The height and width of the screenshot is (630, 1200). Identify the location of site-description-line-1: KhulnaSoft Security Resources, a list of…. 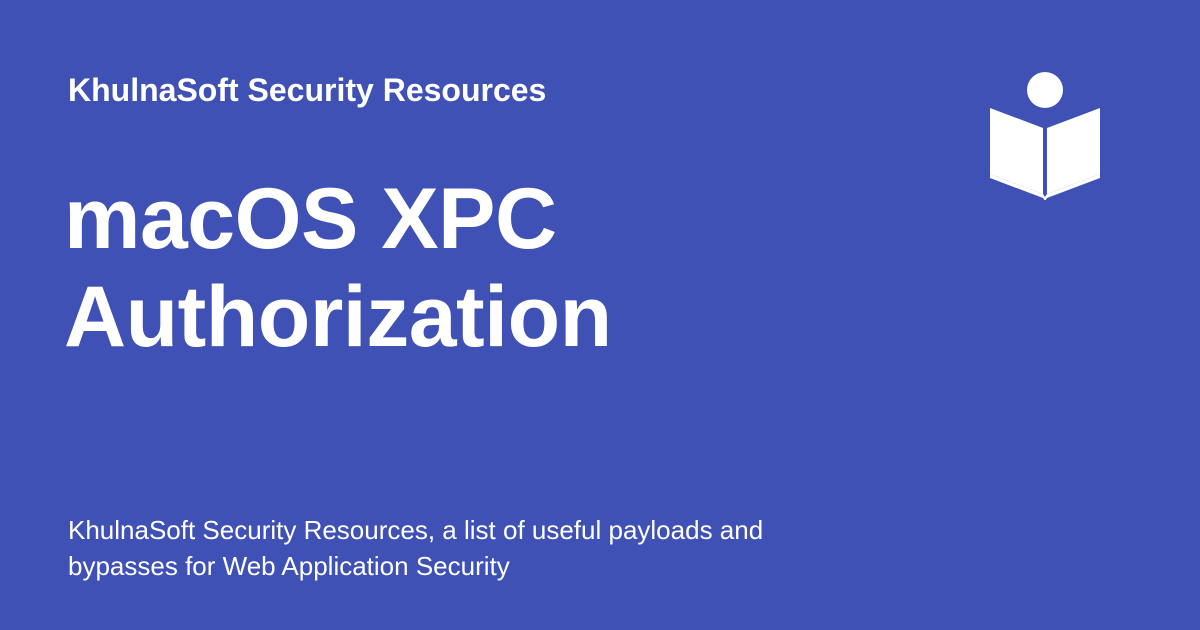
(416, 530).